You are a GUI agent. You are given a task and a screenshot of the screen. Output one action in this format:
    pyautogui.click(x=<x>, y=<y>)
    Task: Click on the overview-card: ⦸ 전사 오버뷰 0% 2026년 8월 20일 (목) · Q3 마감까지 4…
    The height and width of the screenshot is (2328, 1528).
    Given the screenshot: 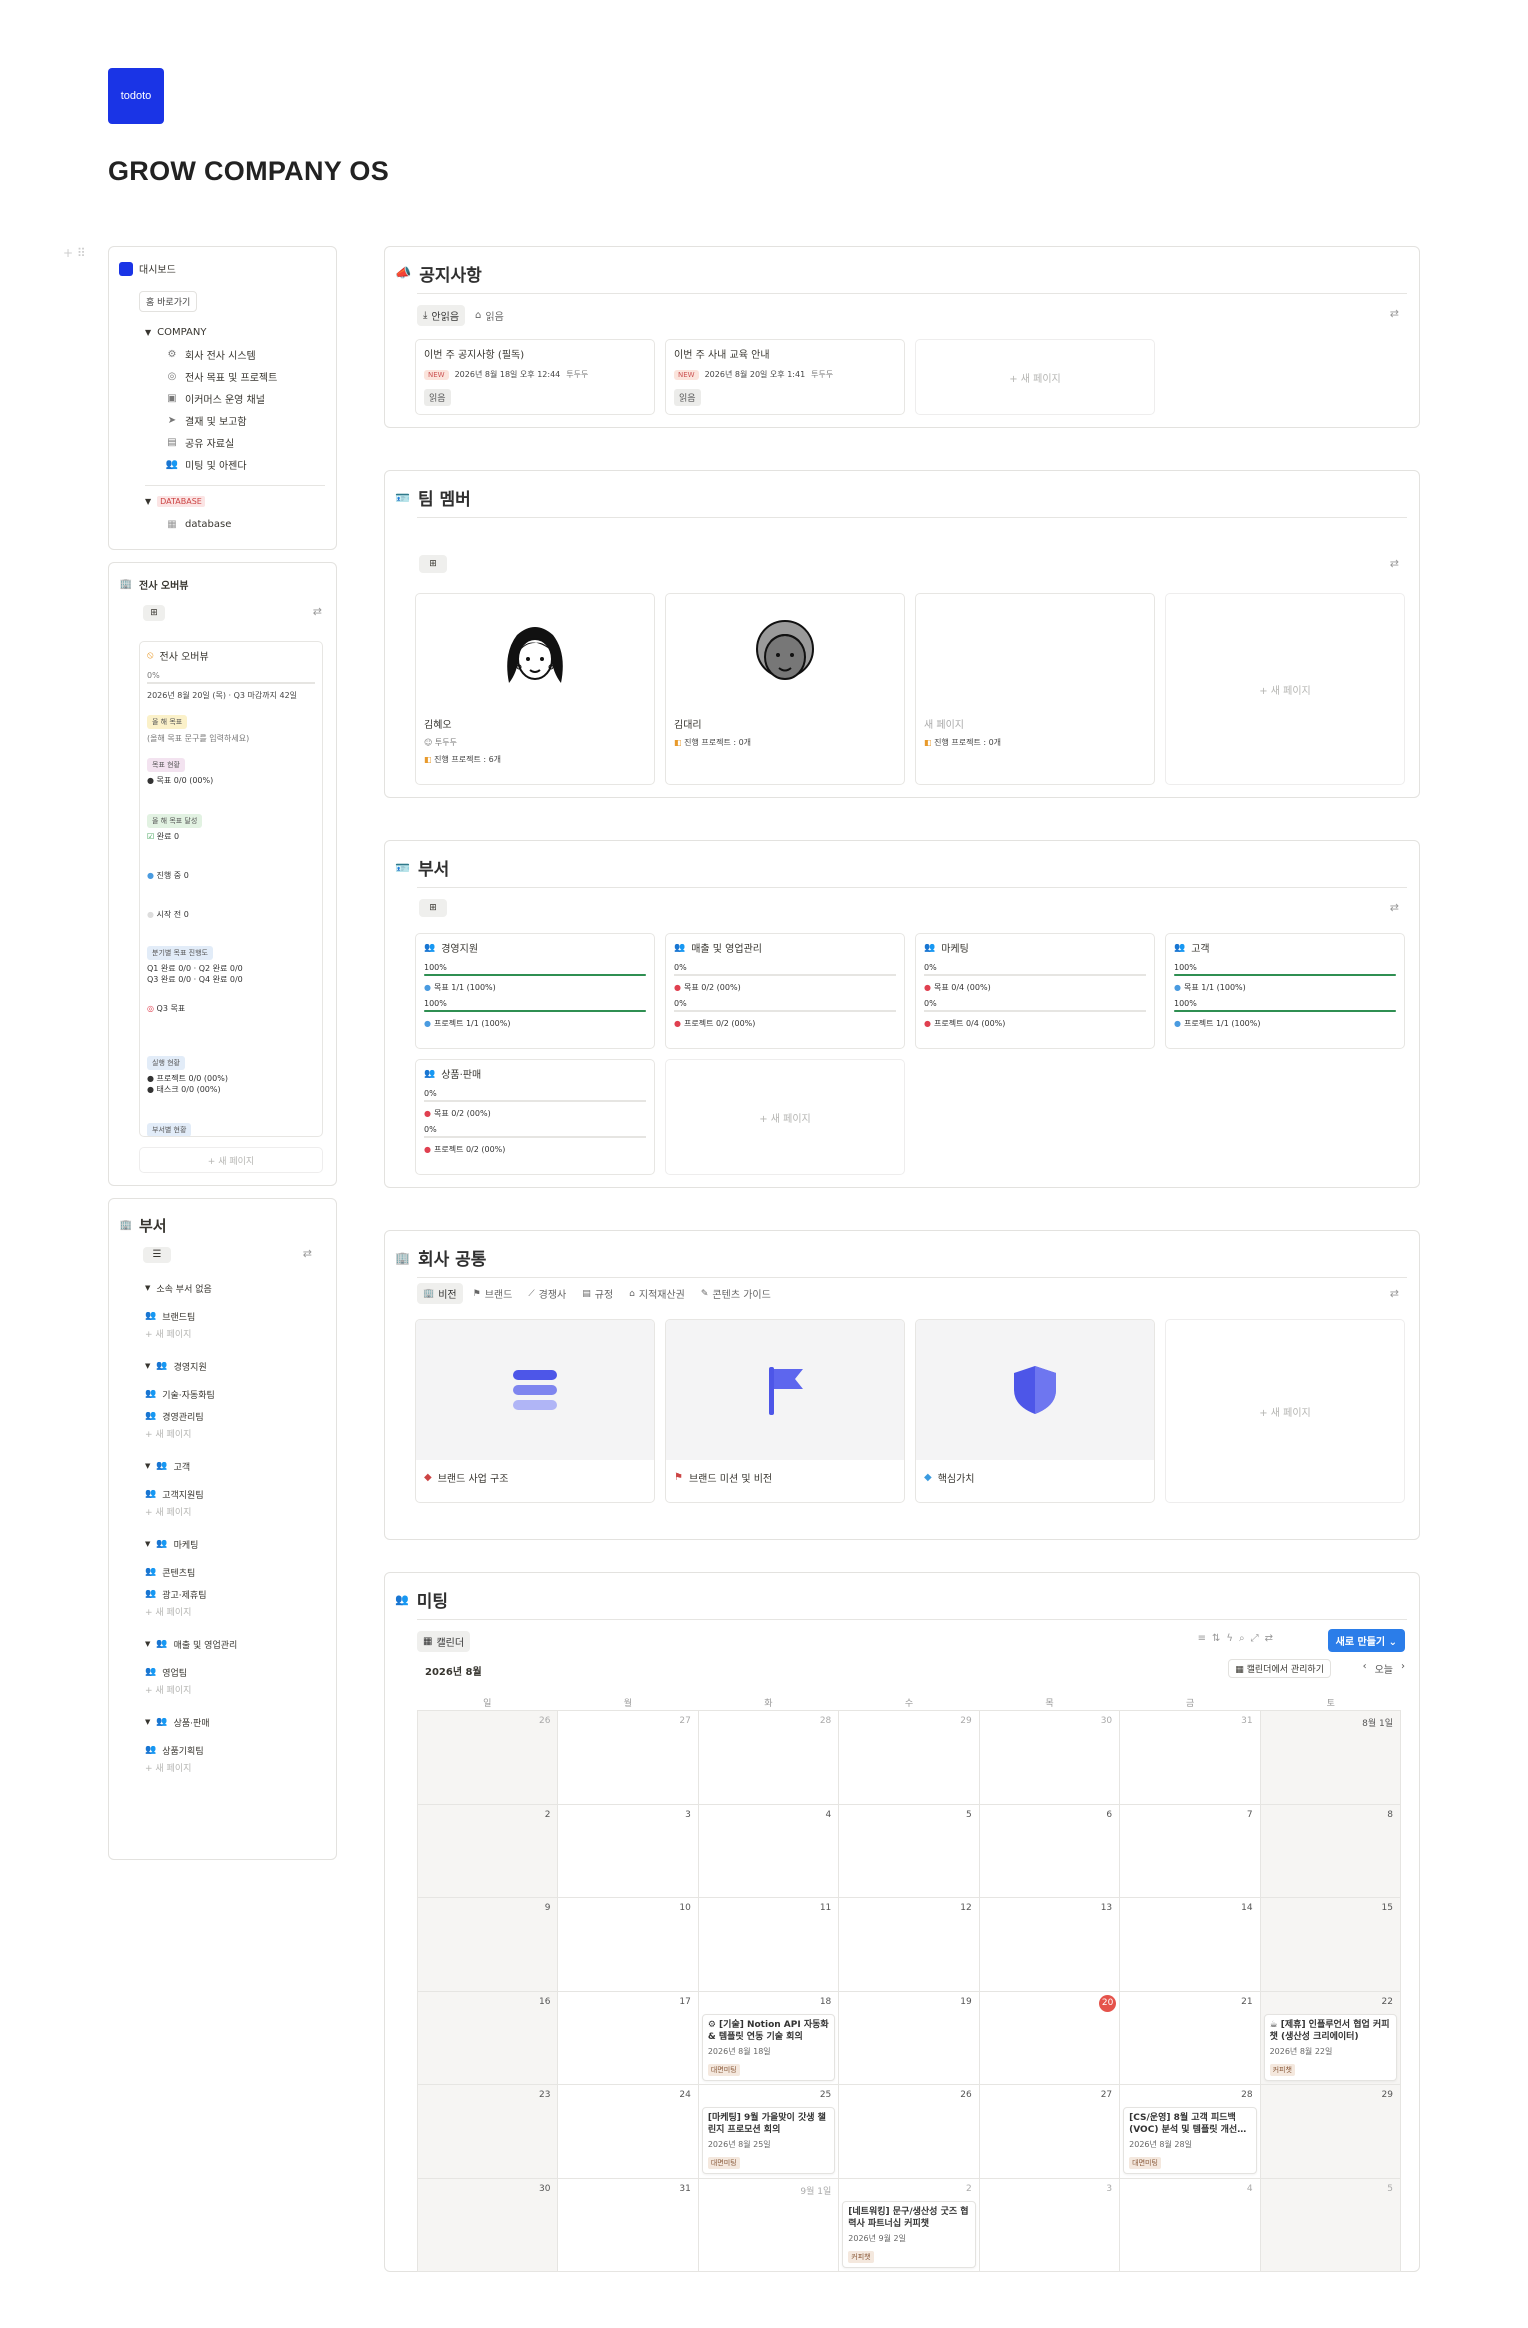 What is the action you would take?
    pyautogui.click(x=231, y=889)
    